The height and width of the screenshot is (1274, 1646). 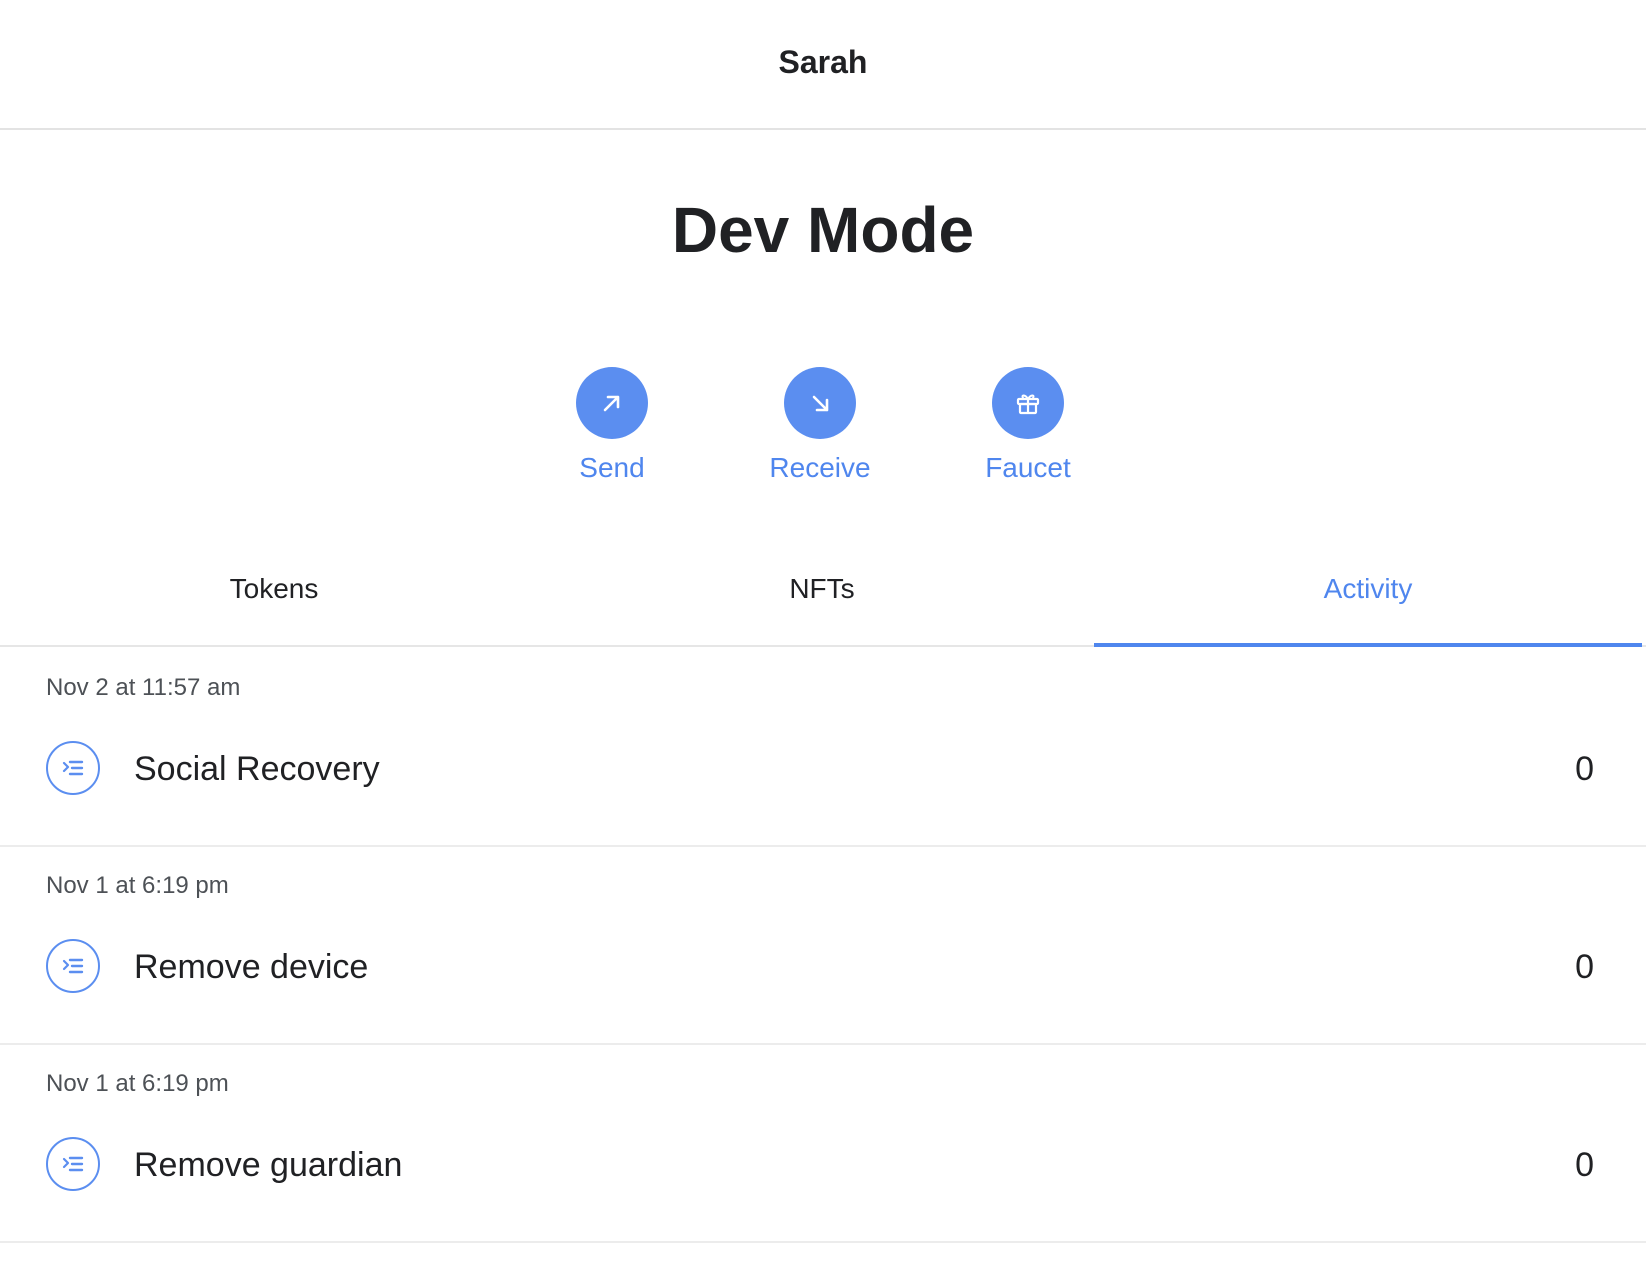 I want to click on receive-label: Receive, so click(x=820, y=467).